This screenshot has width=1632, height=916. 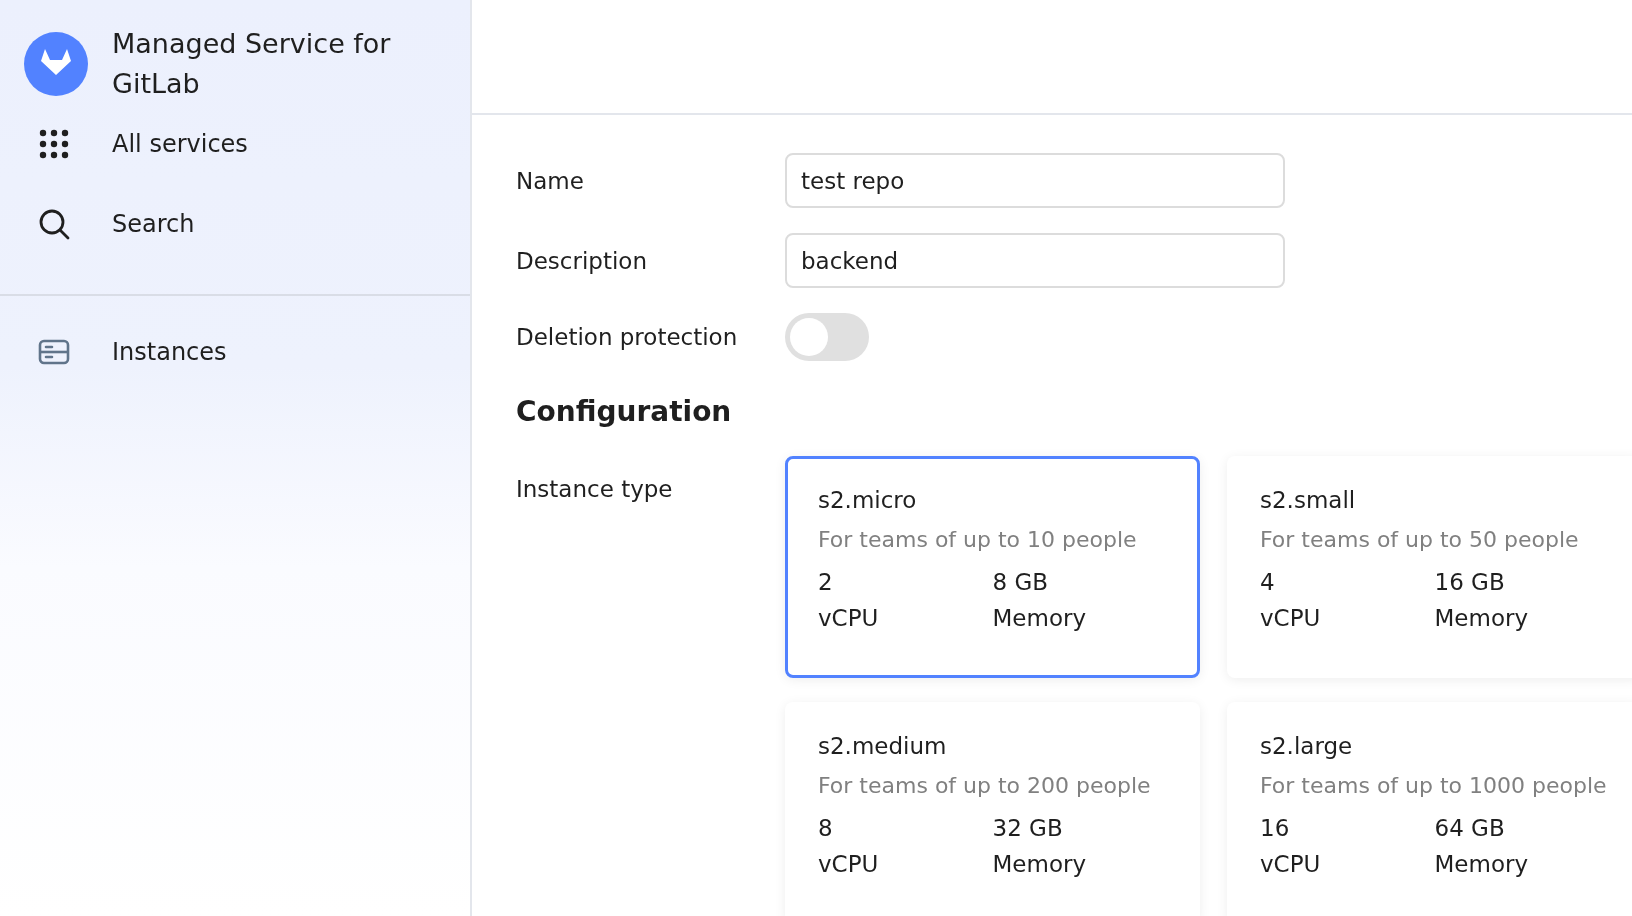 What do you see at coordinates (582, 260) in the screenshot?
I see `field-label: Description` at bounding box center [582, 260].